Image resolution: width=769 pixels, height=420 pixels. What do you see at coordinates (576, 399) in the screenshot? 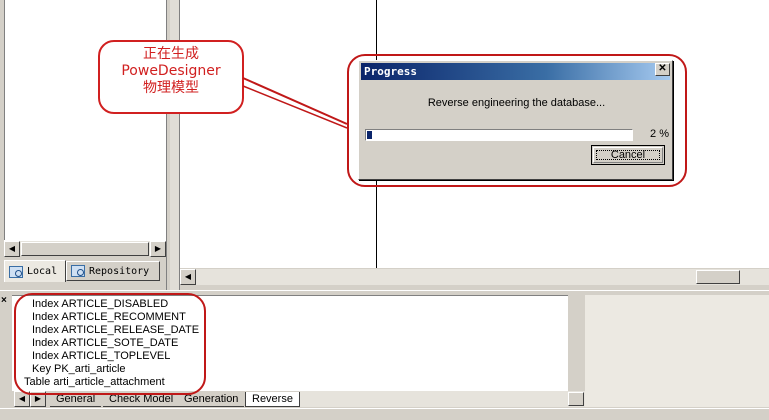
I see `output-scroll-thumb` at bounding box center [576, 399].